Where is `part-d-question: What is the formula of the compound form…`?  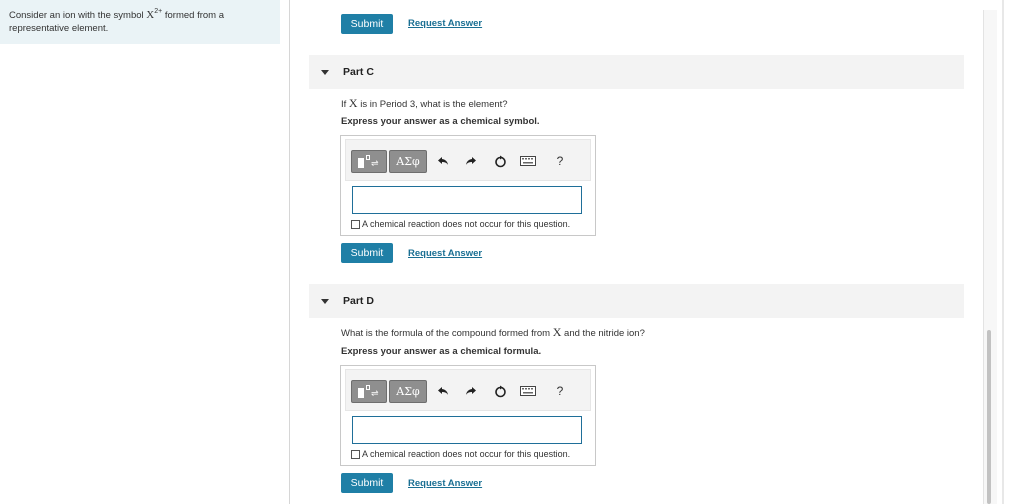 part-d-question: What is the formula of the compound form… is located at coordinates (493, 332).